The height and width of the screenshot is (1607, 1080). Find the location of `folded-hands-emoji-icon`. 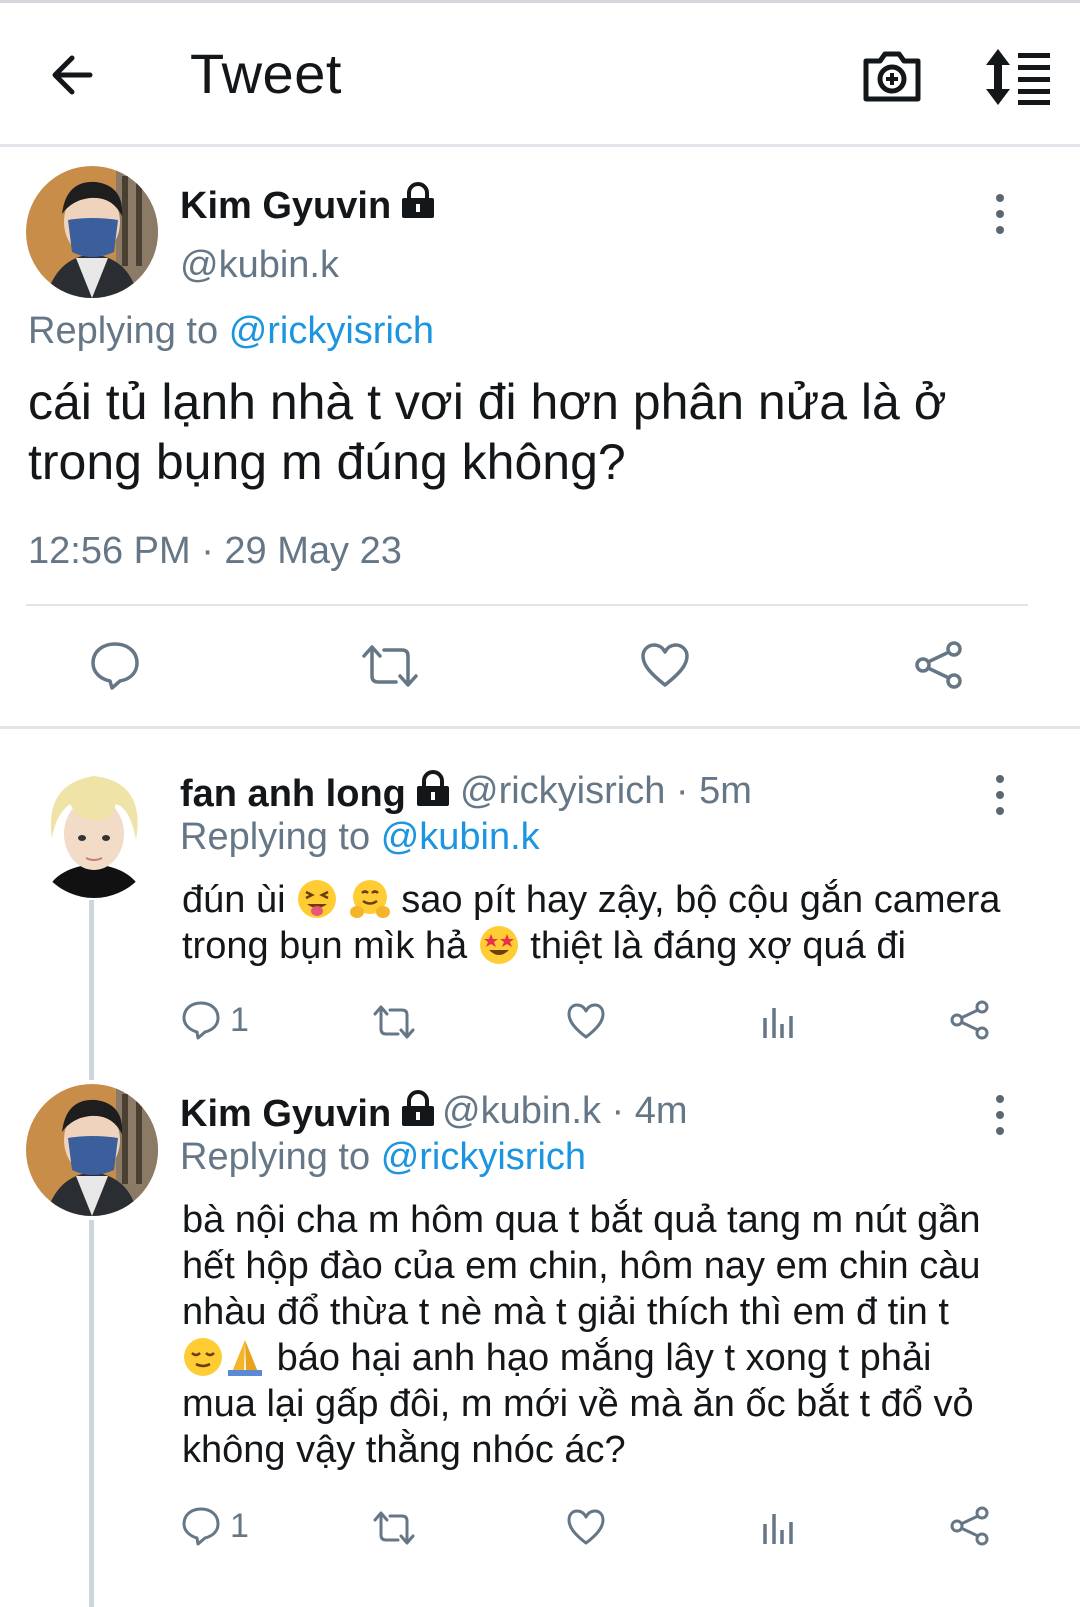

folded-hands-emoji-icon is located at coordinates (245, 1358).